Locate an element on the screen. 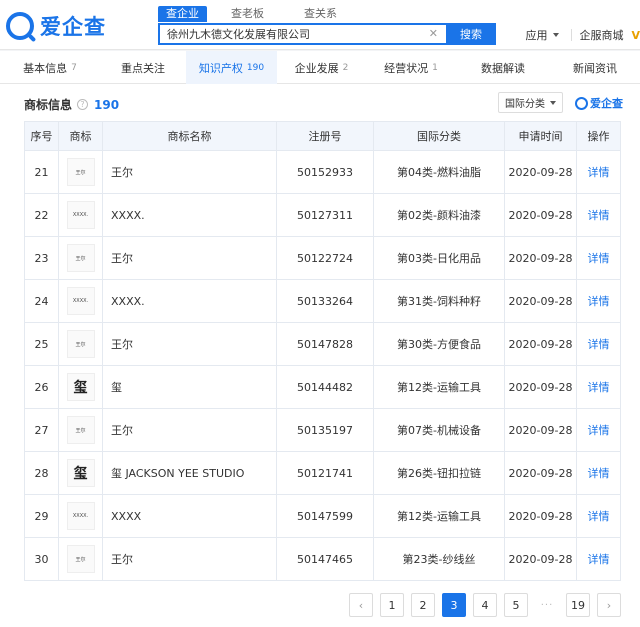 This screenshot has width=640, height=627. search-input is located at coordinates (291, 34).